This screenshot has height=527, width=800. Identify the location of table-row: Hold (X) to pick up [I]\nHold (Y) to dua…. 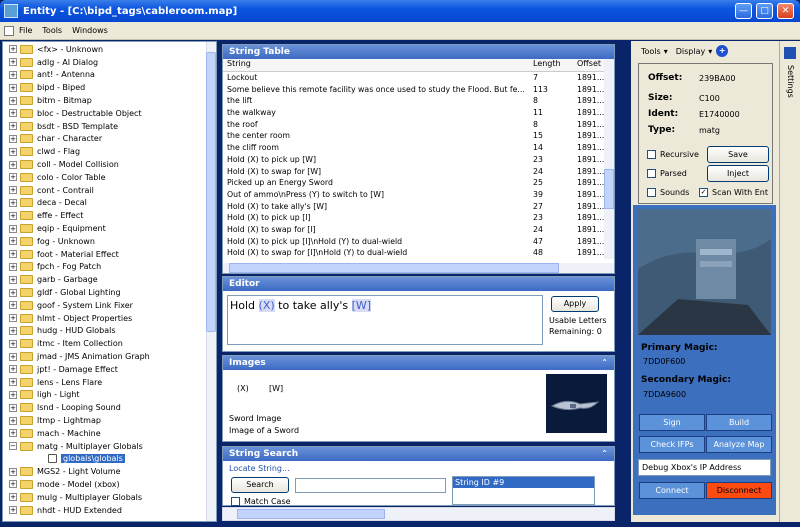
(418, 242).